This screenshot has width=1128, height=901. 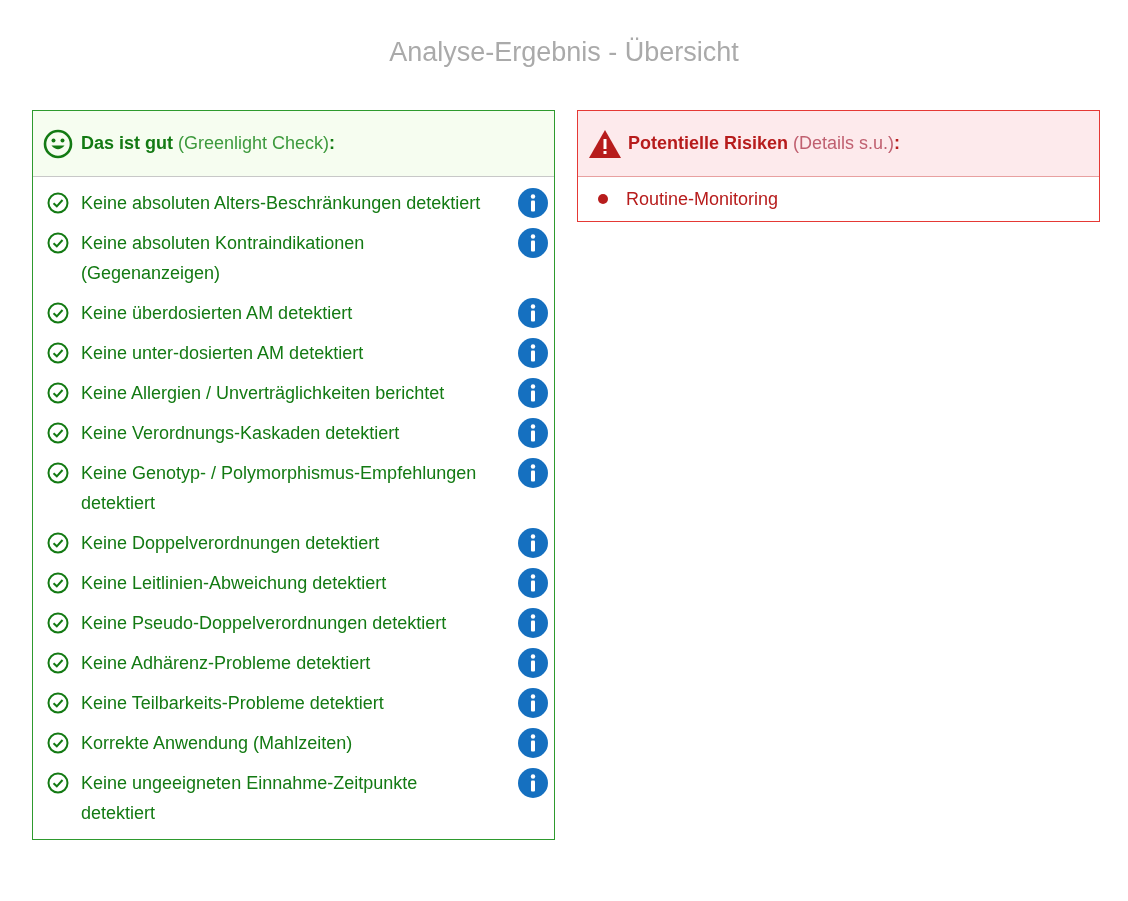 What do you see at coordinates (217, 743) in the screenshot?
I see `check-item-text: Korrekte Anwendung (Mahlzeiten)` at bounding box center [217, 743].